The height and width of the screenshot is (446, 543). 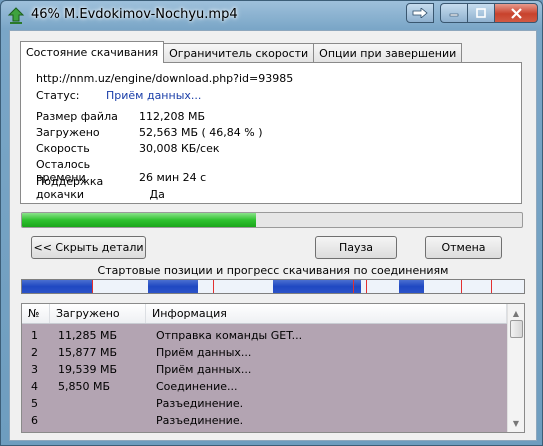 What do you see at coordinates (36, 313) in the screenshot?
I see `column-header-number: №` at bounding box center [36, 313].